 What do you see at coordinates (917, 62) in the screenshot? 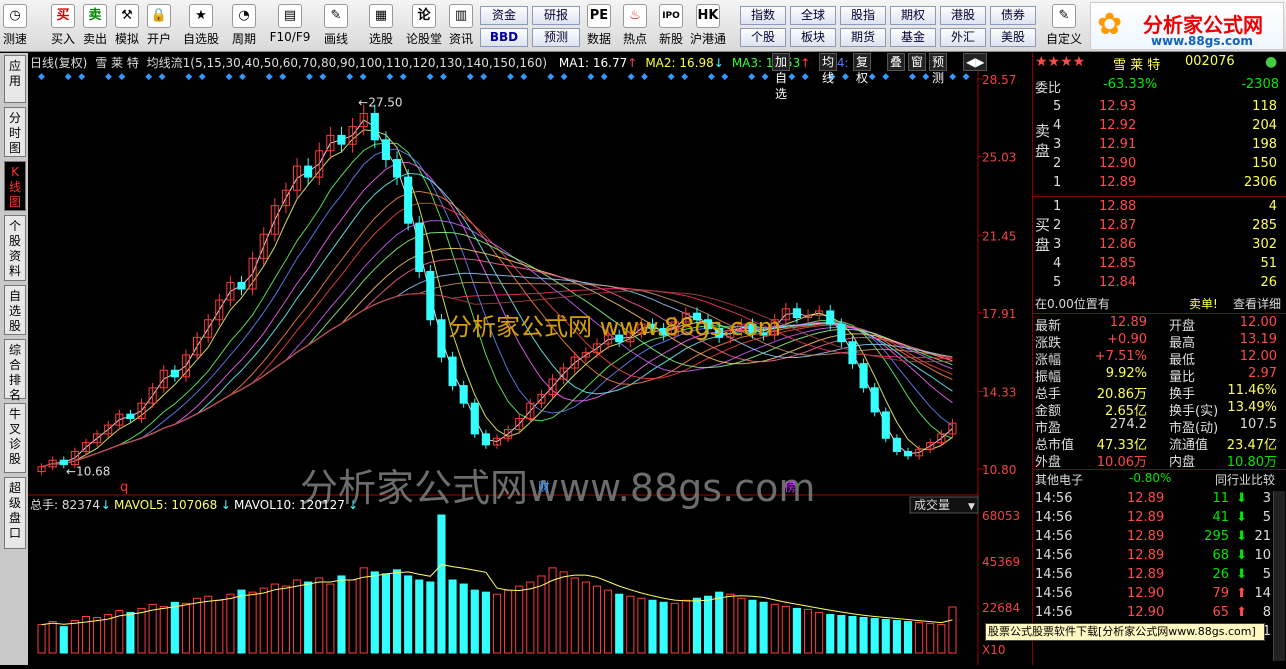
I see `chart-btn-4: 窗` at bounding box center [917, 62].